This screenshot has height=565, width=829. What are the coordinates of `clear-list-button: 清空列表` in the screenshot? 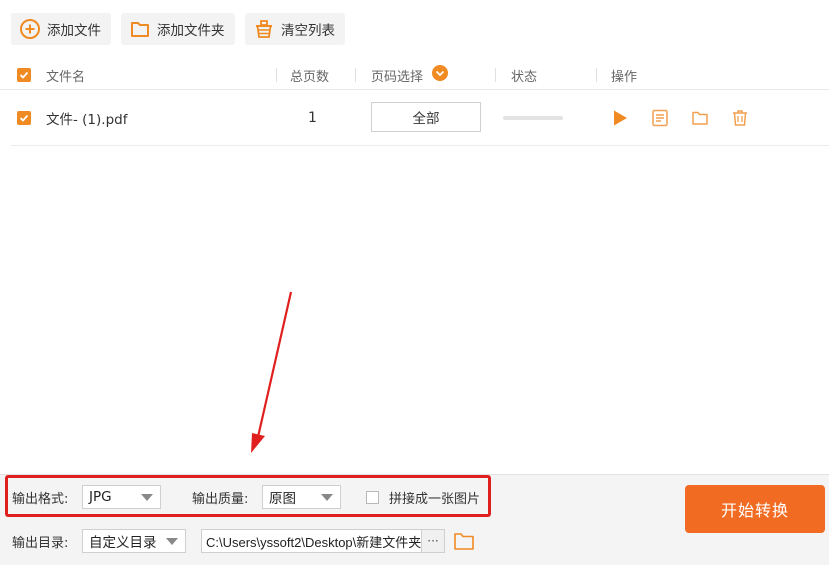 It's located at (295, 29).